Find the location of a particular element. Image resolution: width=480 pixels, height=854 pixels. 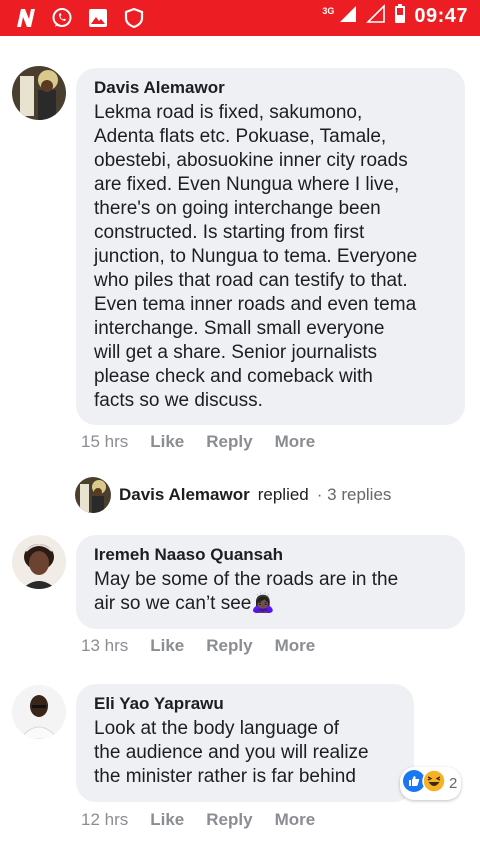

network-type: 3G is located at coordinates (328, 10).